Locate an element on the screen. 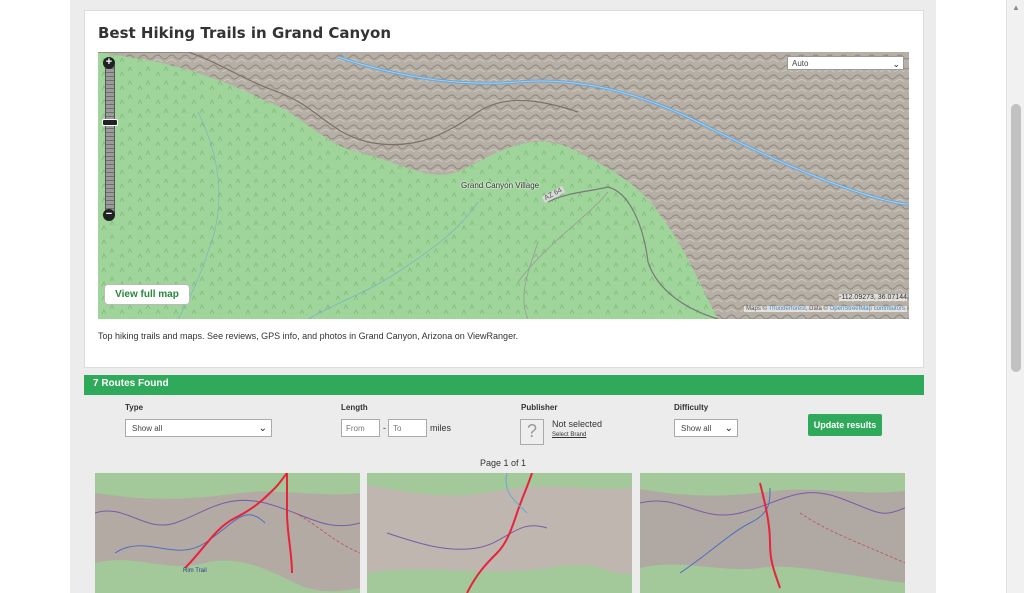 This screenshot has height=593, width=1024. zoom-out-button: − is located at coordinates (109, 215).